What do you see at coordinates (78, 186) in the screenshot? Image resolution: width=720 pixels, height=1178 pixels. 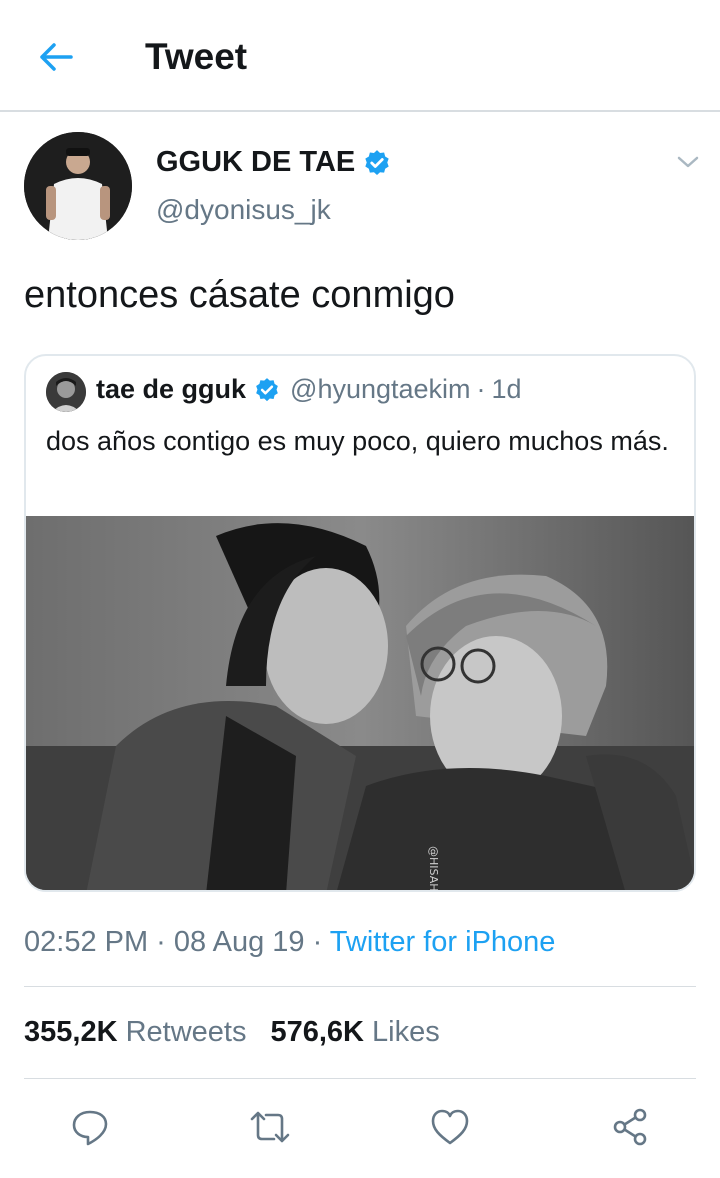 I see `author-avatar` at bounding box center [78, 186].